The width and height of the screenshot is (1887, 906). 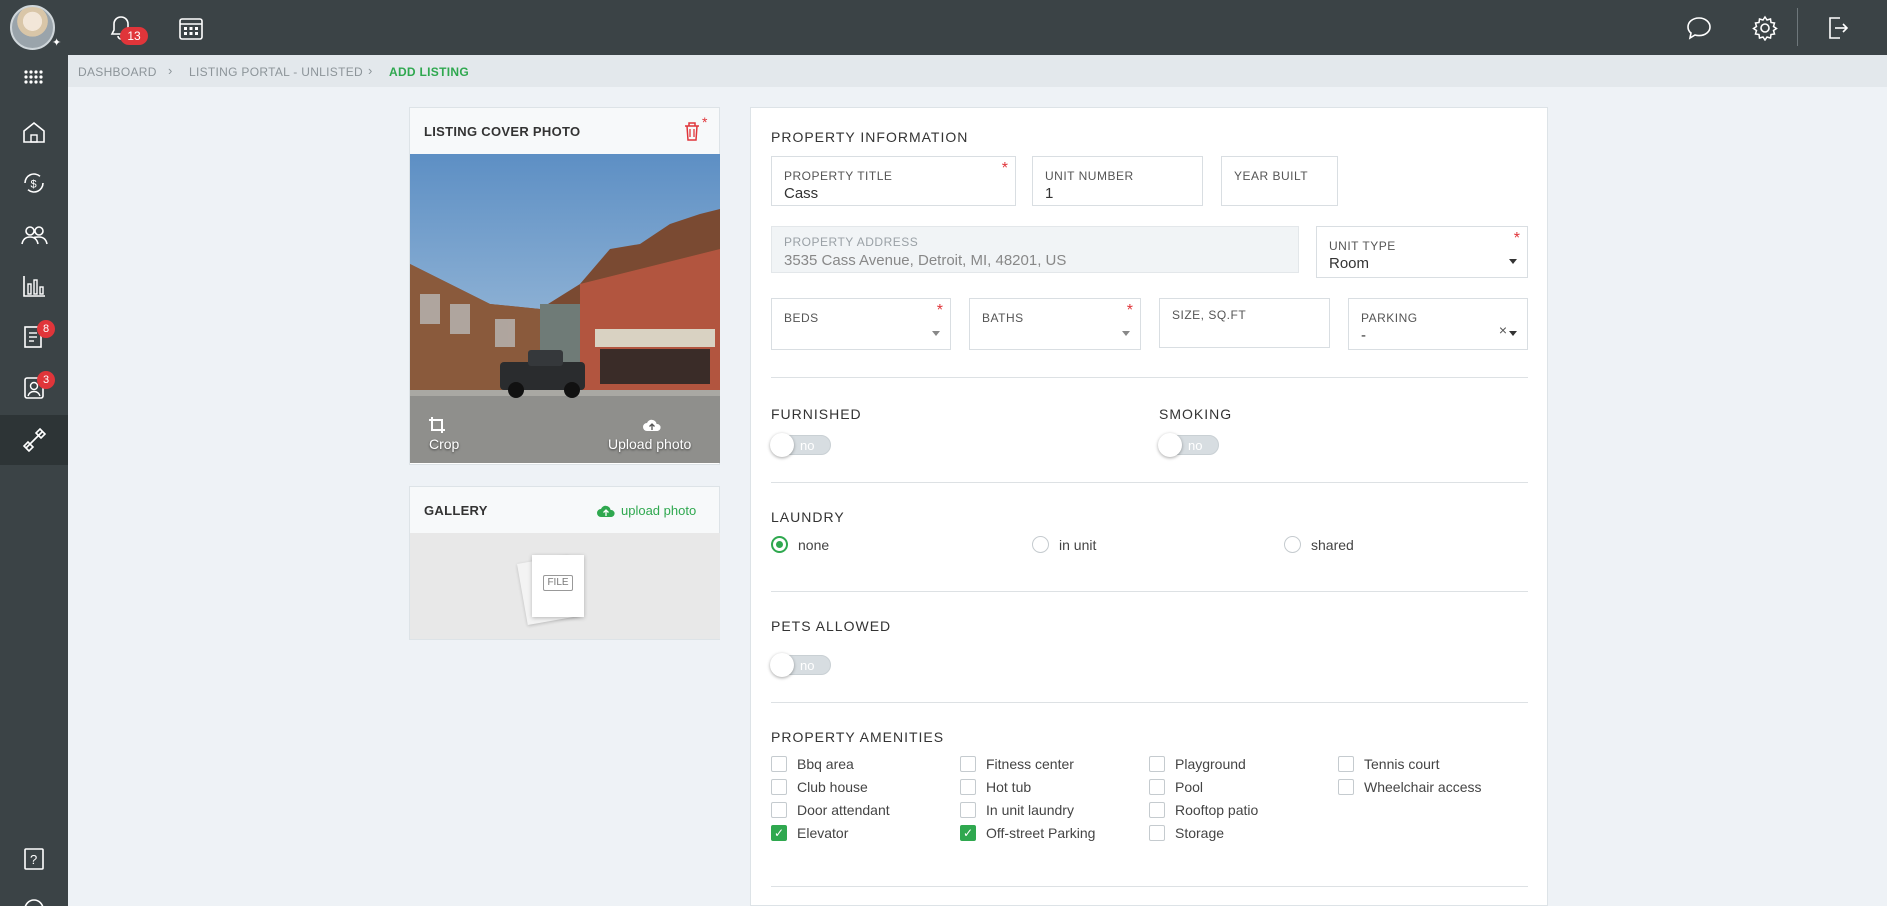 I want to click on pets-allowed-toggle: no, so click(x=800, y=665).